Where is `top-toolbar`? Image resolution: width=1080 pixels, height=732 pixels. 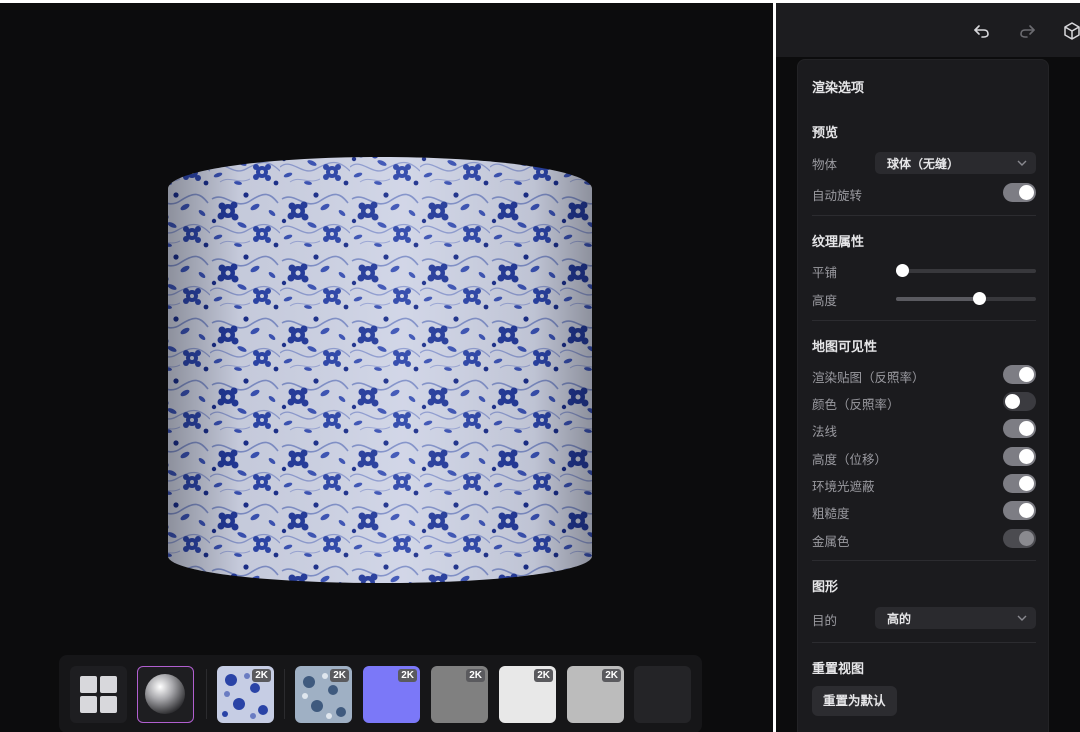
top-toolbar is located at coordinates (928, 30).